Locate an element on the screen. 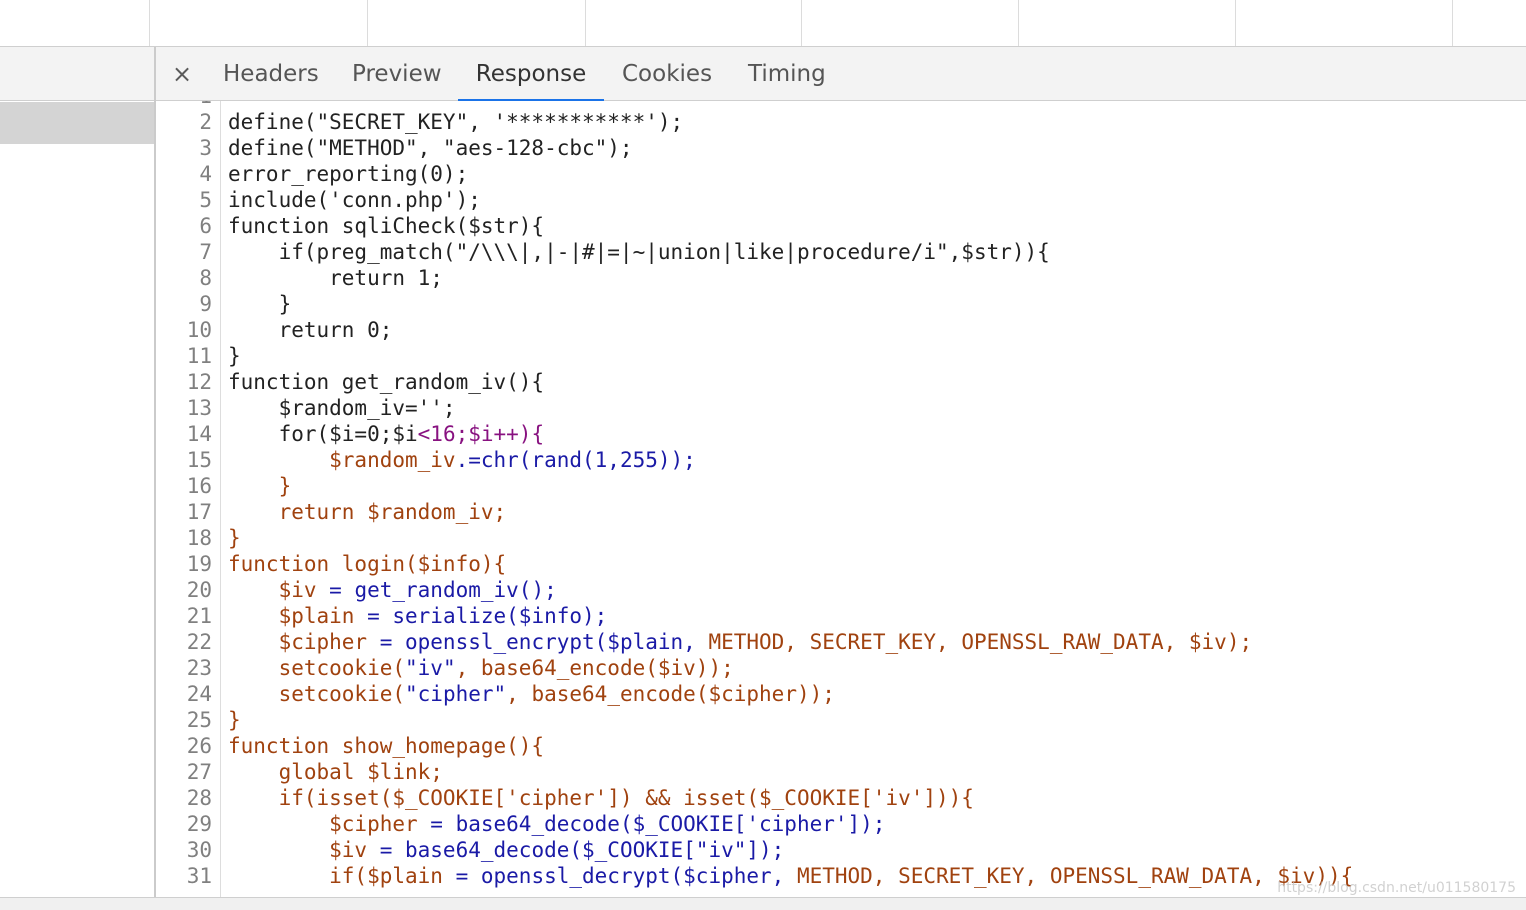  code-text: error_reporting(0); is located at coordinates (348, 174).